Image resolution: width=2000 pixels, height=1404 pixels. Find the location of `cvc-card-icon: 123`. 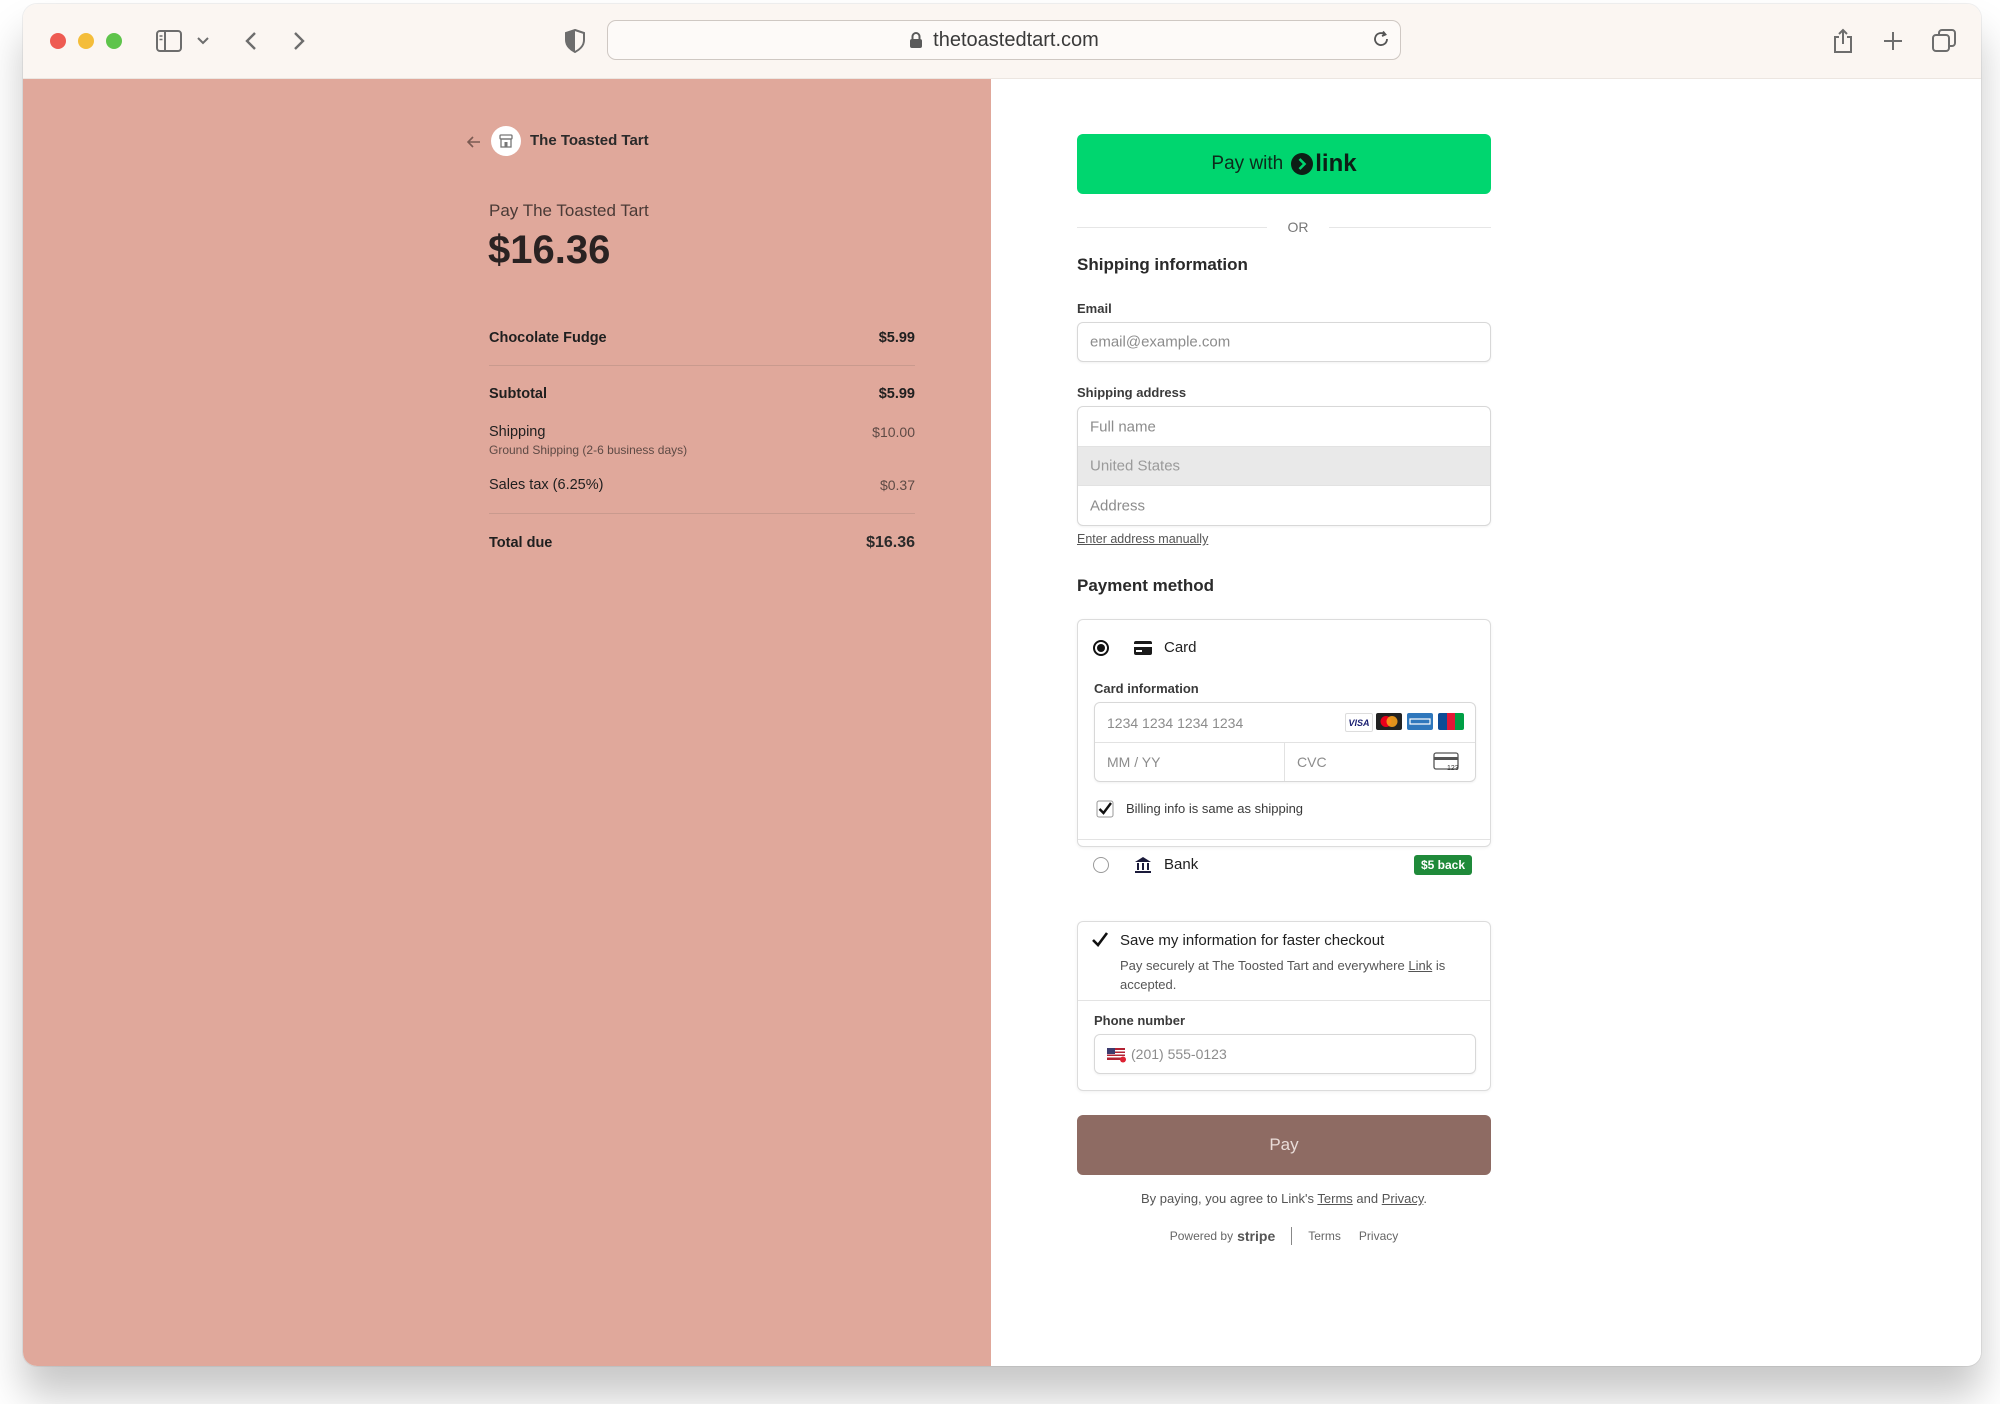

cvc-card-icon: 123 is located at coordinates (1447, 764).